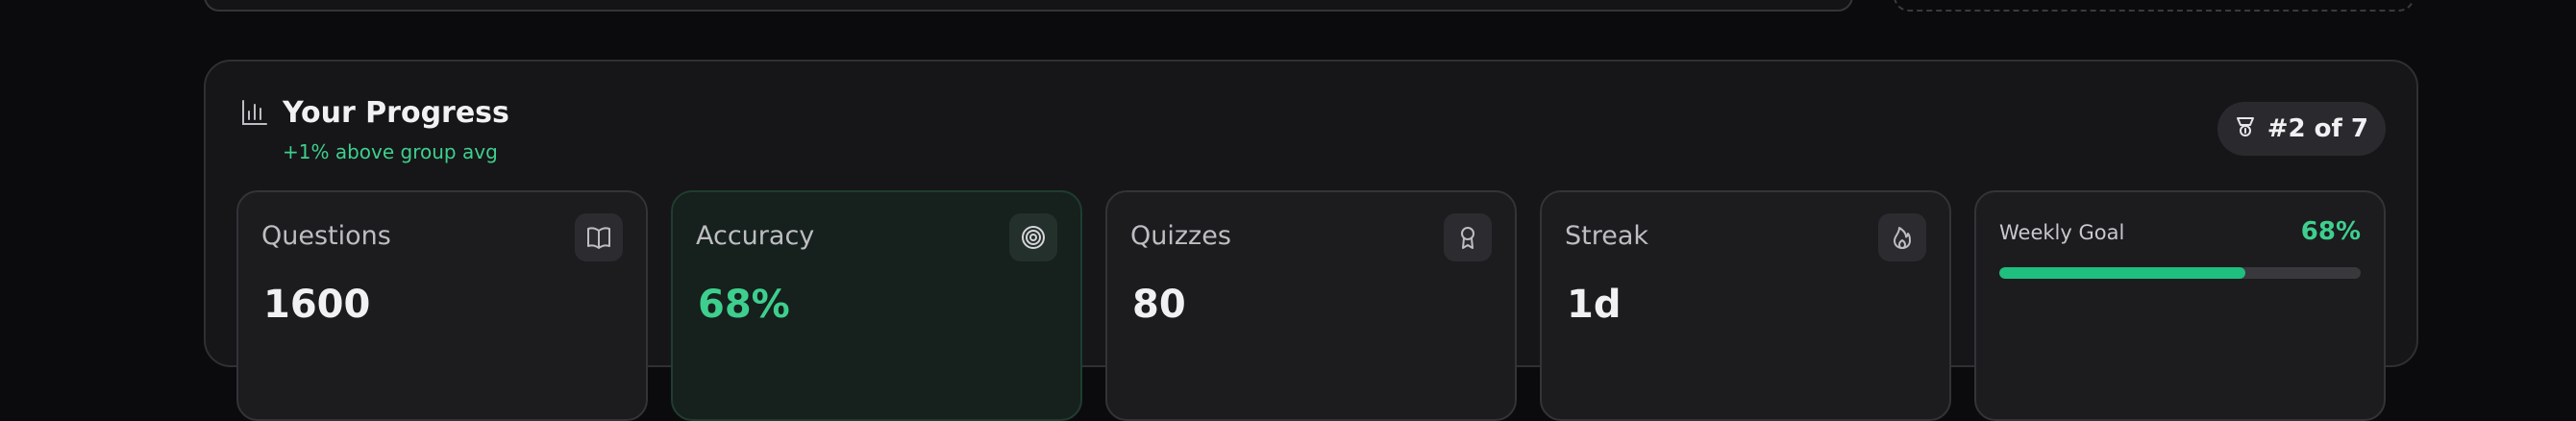 Image resolution: width=2576 pixels, height=421 pixels. I want to click on stat-card-streak: Streak 1d, so click(1745, 305).